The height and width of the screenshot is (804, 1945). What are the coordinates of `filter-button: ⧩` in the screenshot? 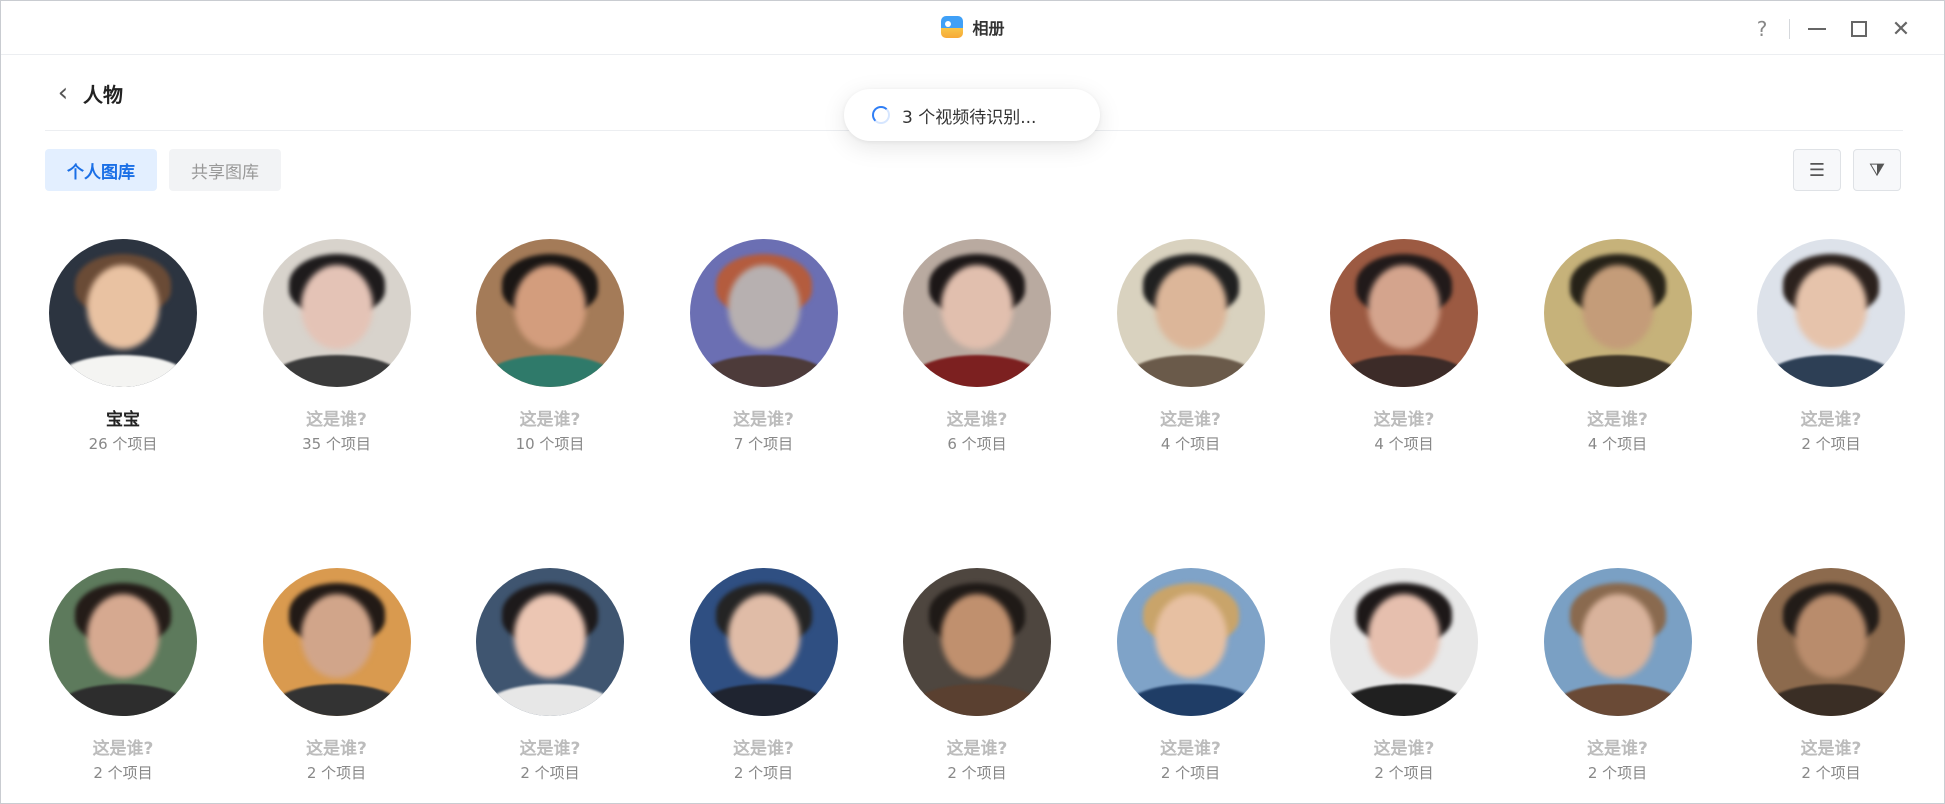 It's located at (1877, 170).